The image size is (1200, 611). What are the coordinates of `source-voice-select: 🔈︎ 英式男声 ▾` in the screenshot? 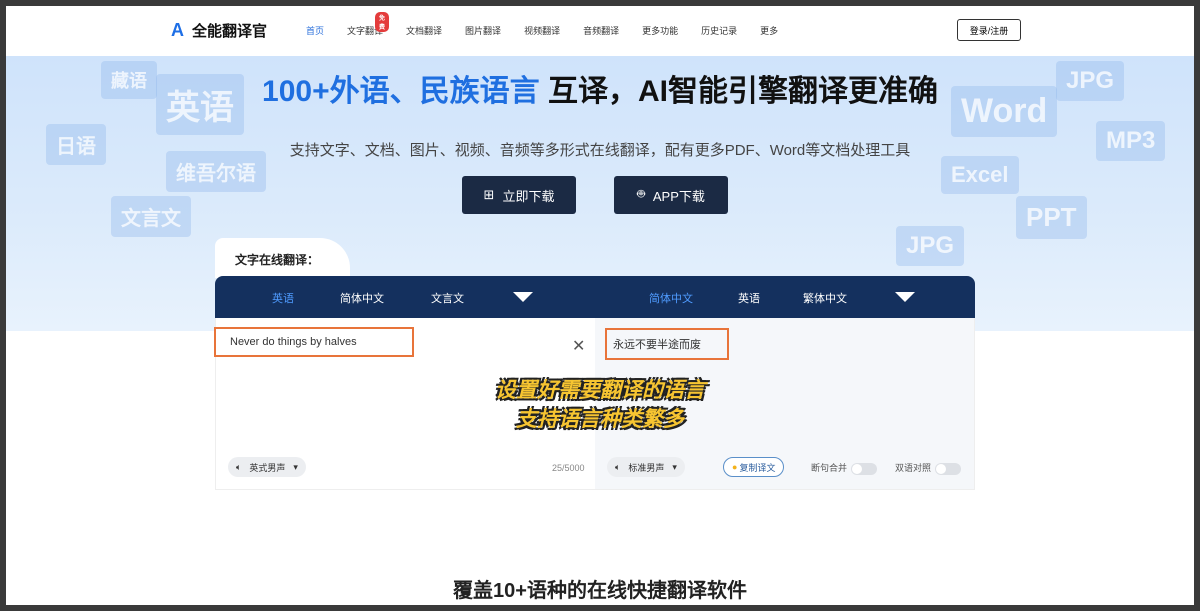 It's located at (267, 467).